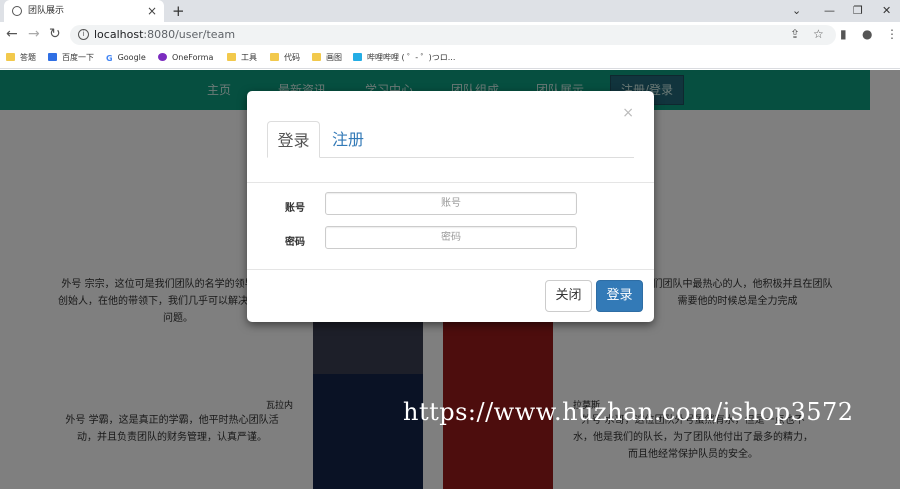  Describe the element at coordinates (83, 34) in the screenshot. I see `info-icon: i` at that location.